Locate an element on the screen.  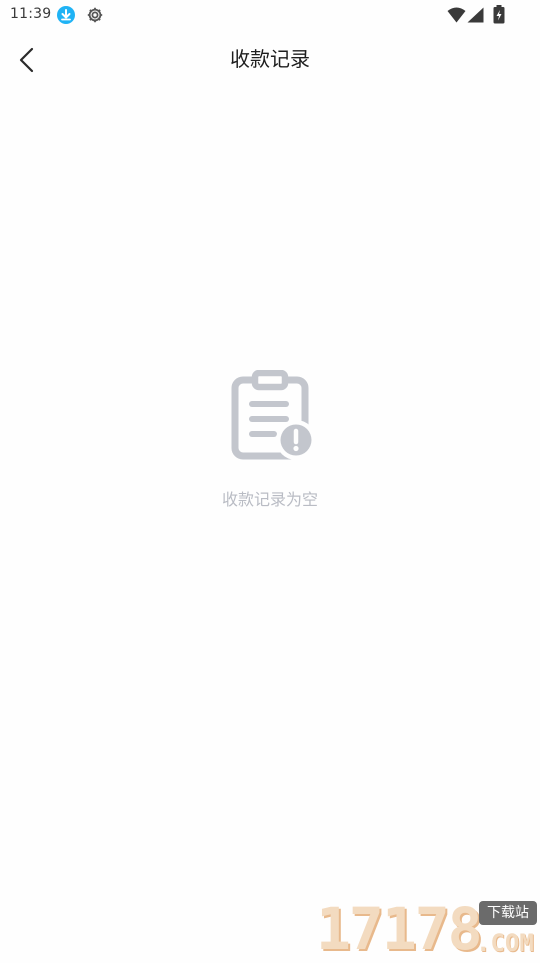
nav-header: 收款记录 is located at coordinates (270, 60).